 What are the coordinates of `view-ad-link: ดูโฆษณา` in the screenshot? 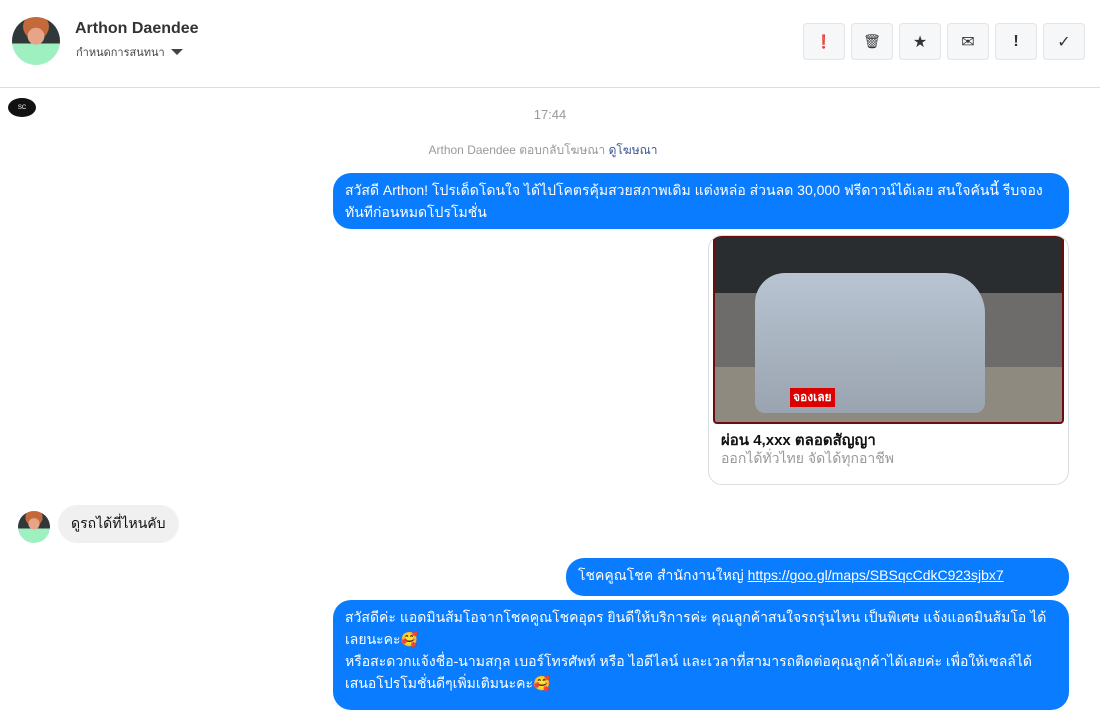 It's located at (633, 150).